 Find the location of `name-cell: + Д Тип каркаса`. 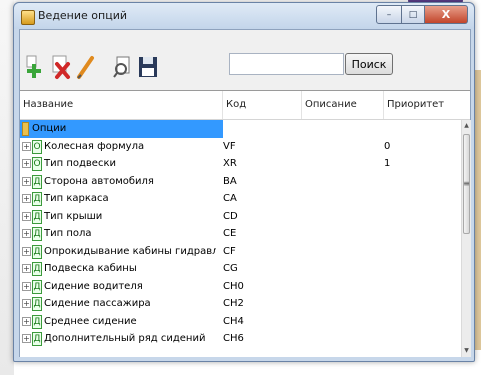

name-cell: + Д Тип каркаса is located at coordinates (118, 199).